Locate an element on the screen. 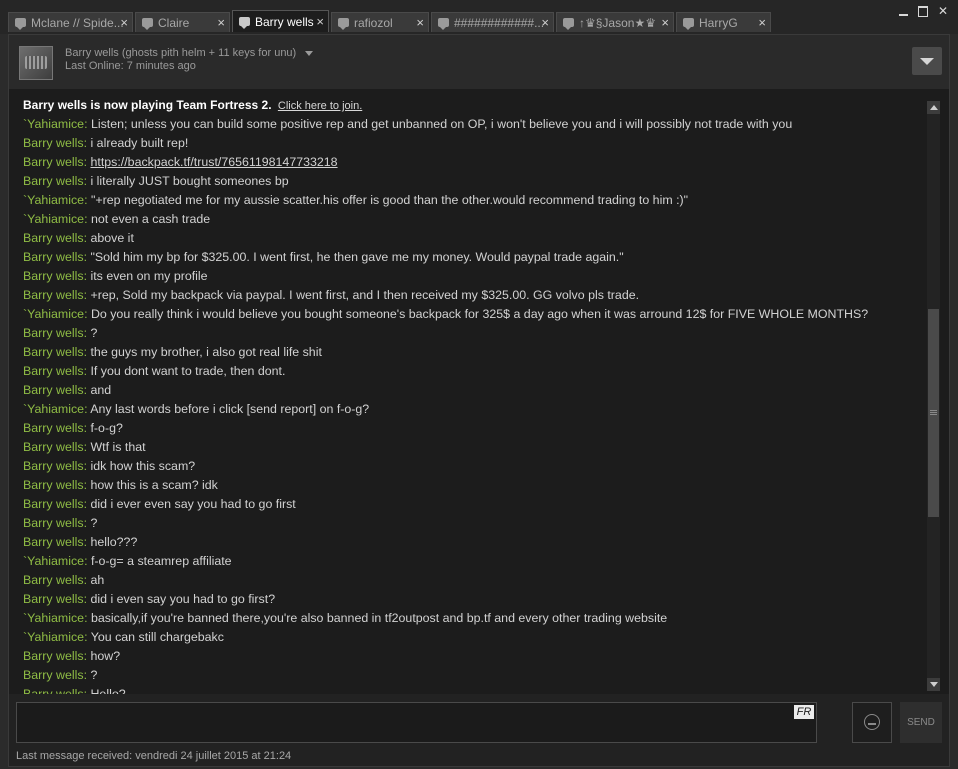  chevron-down-icon is located at coordinates (309, 53).